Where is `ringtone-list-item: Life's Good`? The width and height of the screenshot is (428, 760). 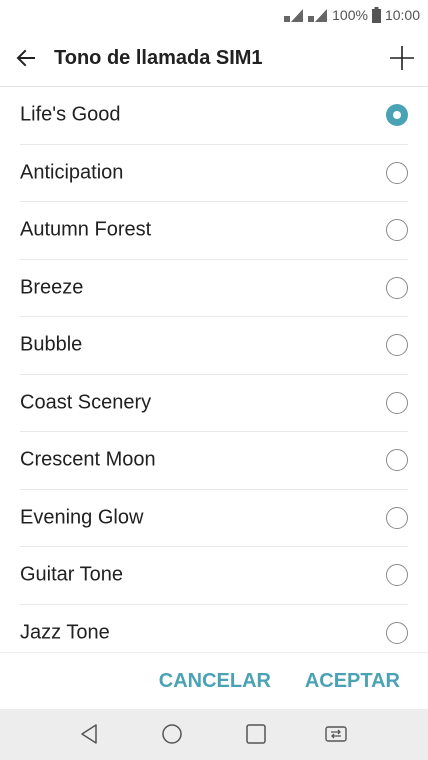
ringtone-list-item: Life's Good is located at coordinates (214, 116).